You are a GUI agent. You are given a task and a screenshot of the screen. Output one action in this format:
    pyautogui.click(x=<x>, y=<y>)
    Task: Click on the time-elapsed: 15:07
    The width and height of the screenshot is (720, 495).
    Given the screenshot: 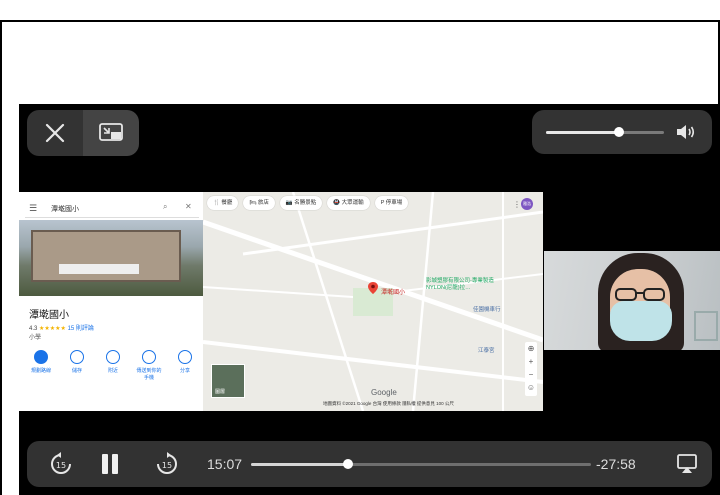 What is the action you would take?
    pyautogui.click(x=225, y=464)
    